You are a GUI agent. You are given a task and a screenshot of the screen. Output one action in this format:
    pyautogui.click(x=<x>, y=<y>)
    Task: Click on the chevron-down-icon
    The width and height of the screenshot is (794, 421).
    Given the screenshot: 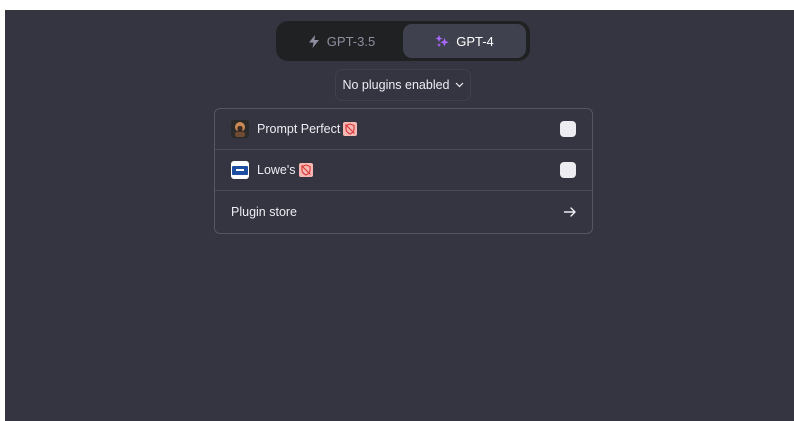 What is the action you would take?
    pyautogui.click(x=459, y=85)
    